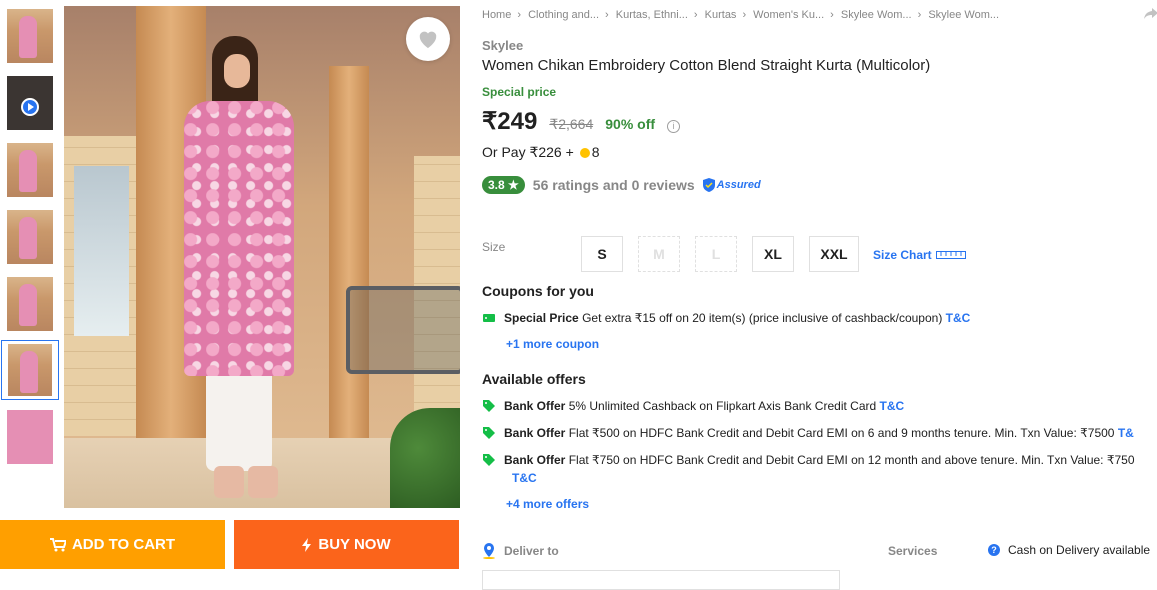 Image resolution: width=1157 pixels, height=590 pixels. What do you see at coordinates (630, 124) in the screenshot?
I see `discount-percent: 90% off` at bounding box center [630, 124].